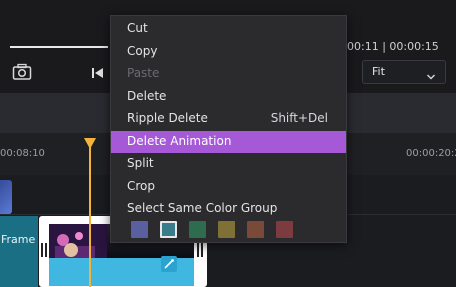  I want to click on magic-wand-icon, so click(169, 264).